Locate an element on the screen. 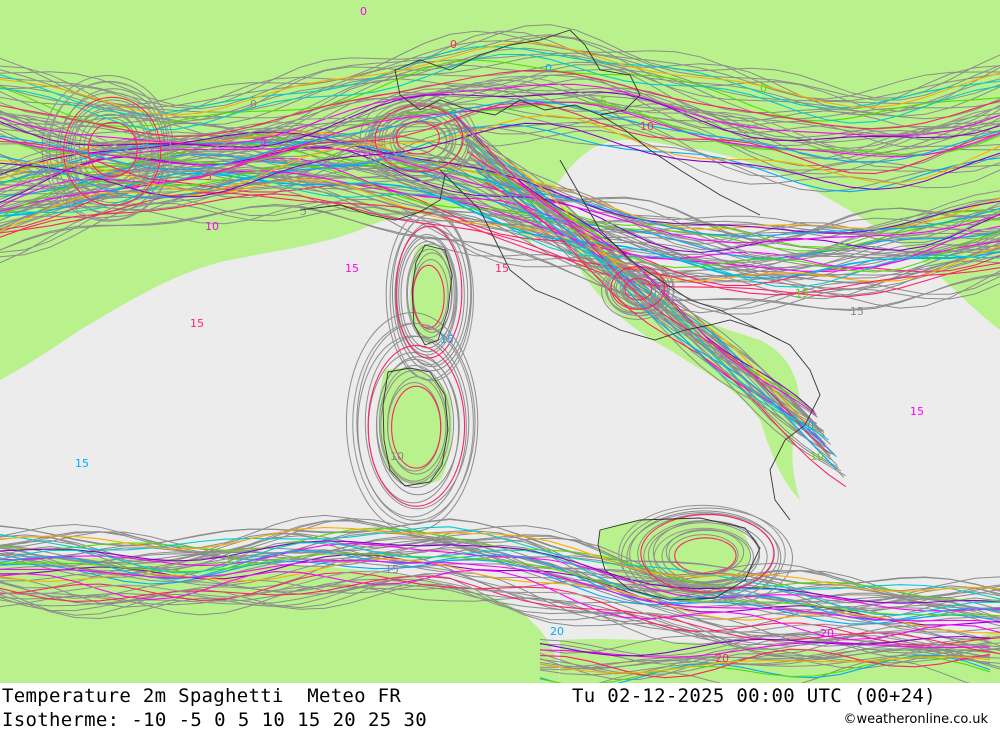 Image resolution: width=1000 pixels, height=733 pixels. isotherm-value: 25 is located at coordinates (380, 720).